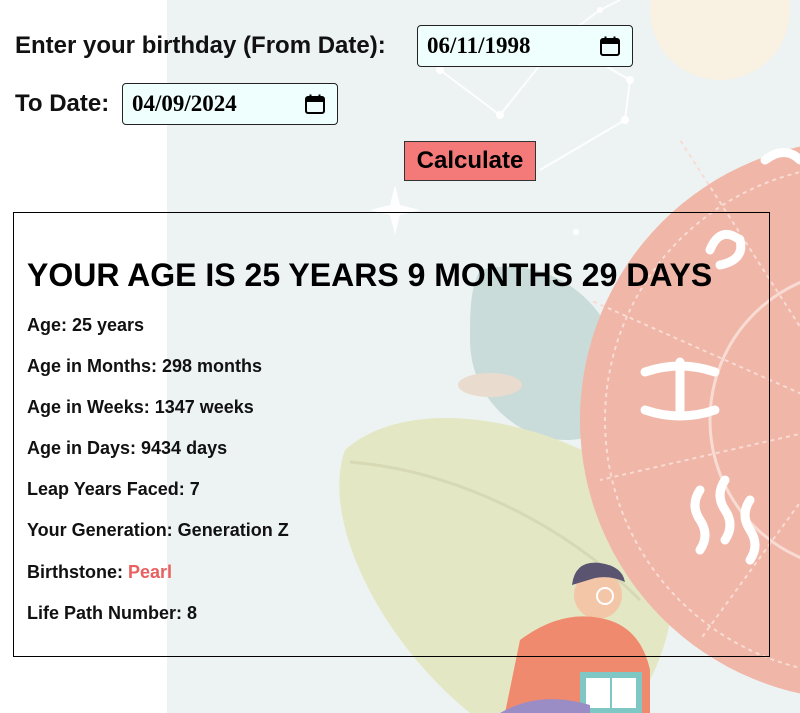 This screenshot has width=800, height=713. What do you see at coordinates (158, 530) in the screenshot?
I see `generation: Your Generation: Generation Z` at bounding box center [158, 530].